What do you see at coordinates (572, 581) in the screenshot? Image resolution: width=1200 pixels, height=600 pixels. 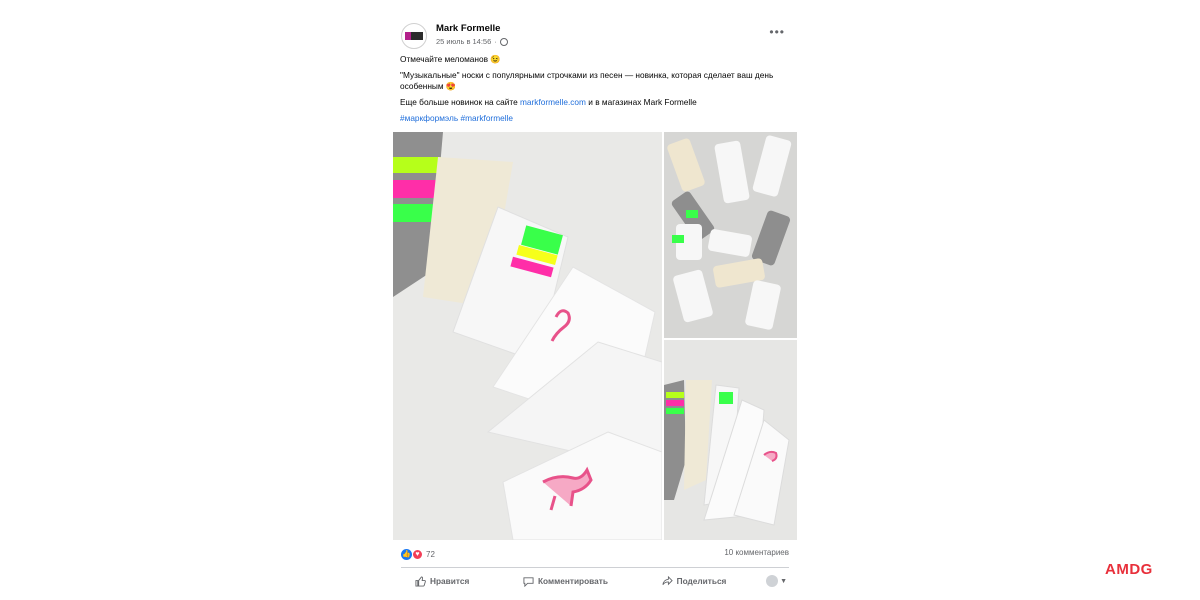 I see `comment-button-label: Комментировать` at bounding box center [572, 581].